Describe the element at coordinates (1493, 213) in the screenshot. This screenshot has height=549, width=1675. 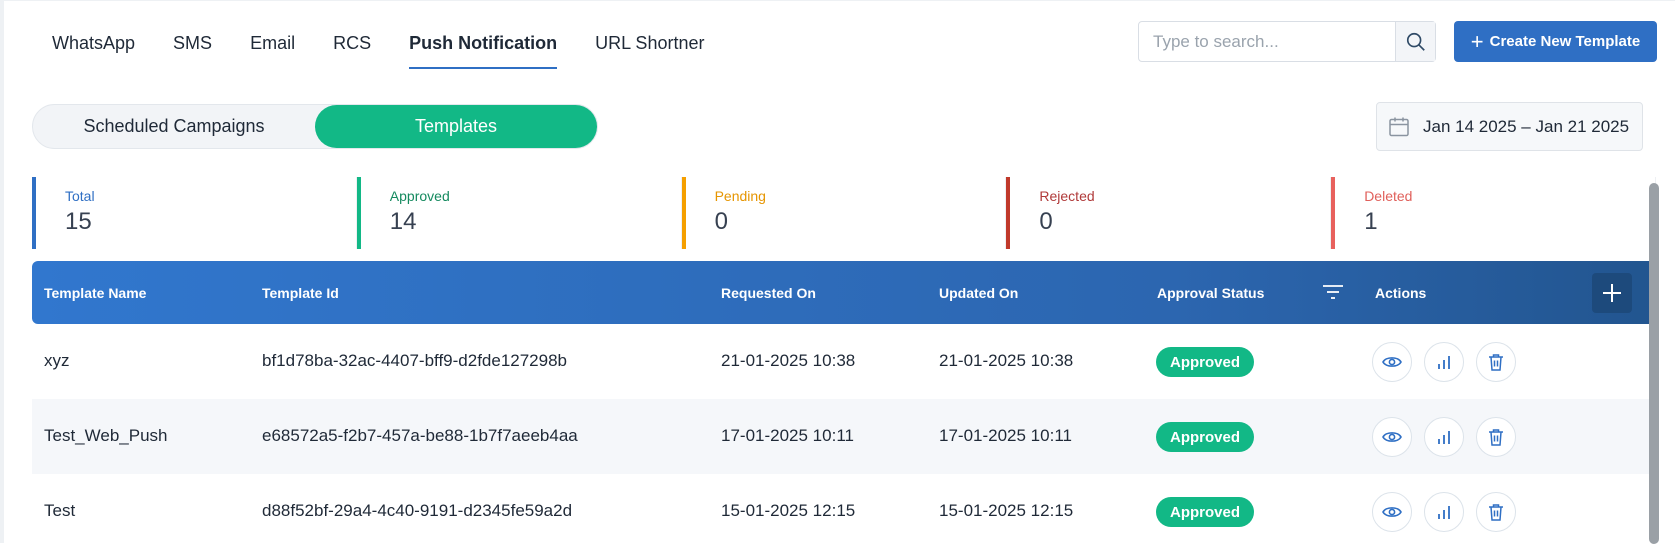
I see `stat-deleted: Deleted 1` at that location.